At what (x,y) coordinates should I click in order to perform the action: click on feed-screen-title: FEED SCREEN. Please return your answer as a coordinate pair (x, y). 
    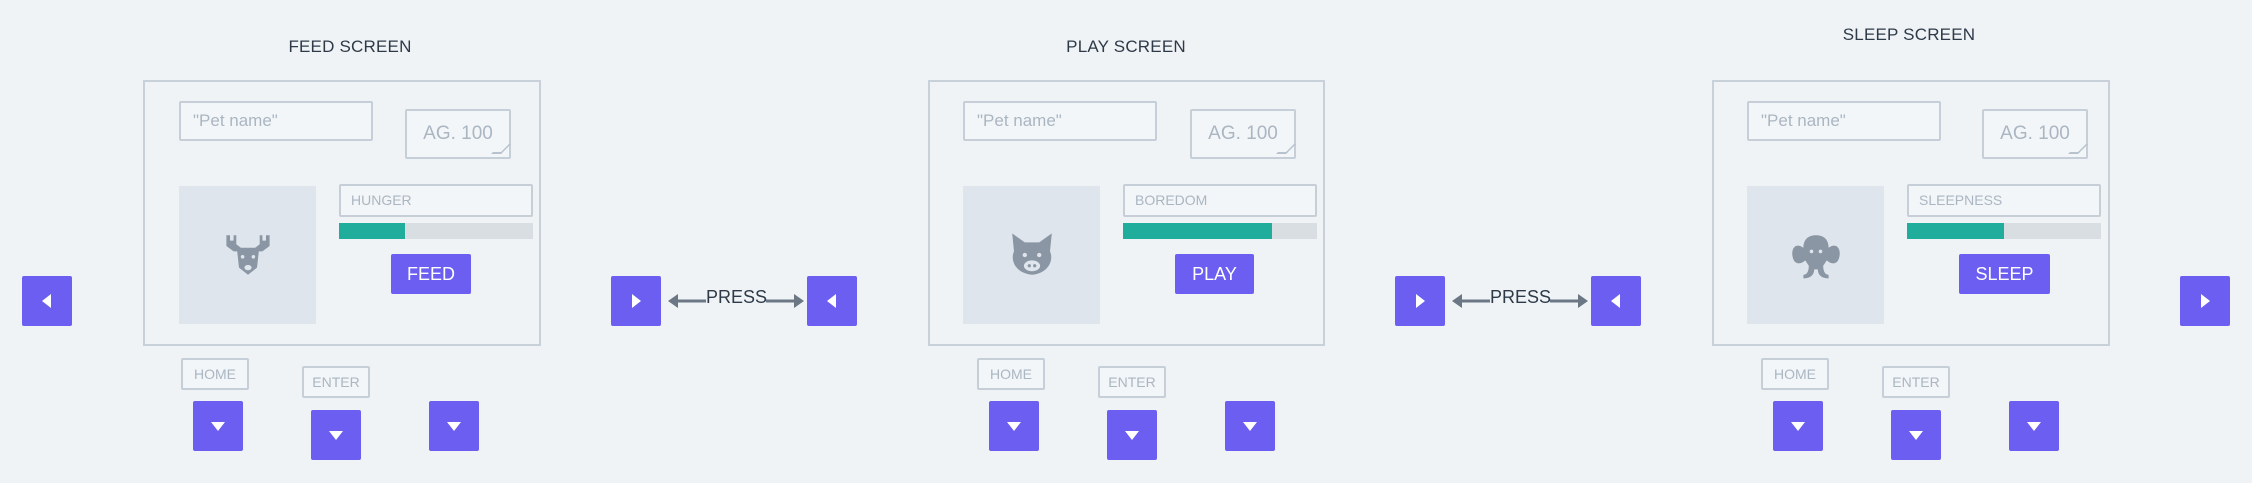
    Looking at the image, I should click on (350, 46).